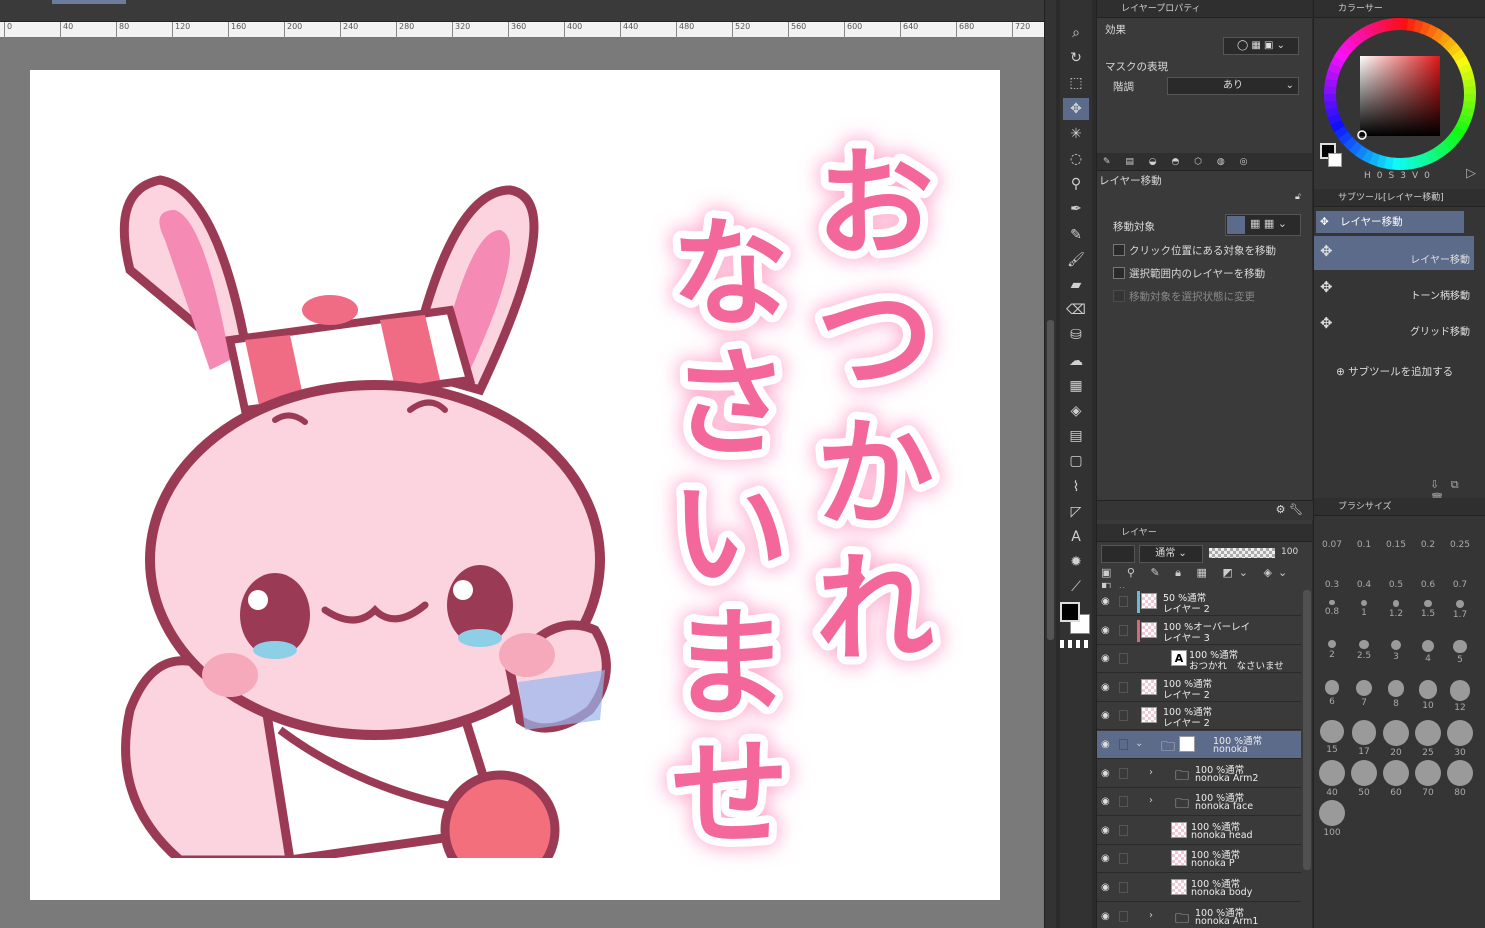 This screenshot has height=928, width=1485. Describe the element at coordinates (1204, 9) in the screenshot. I see `layer-property-header: レイヤープロパティ` at that location.